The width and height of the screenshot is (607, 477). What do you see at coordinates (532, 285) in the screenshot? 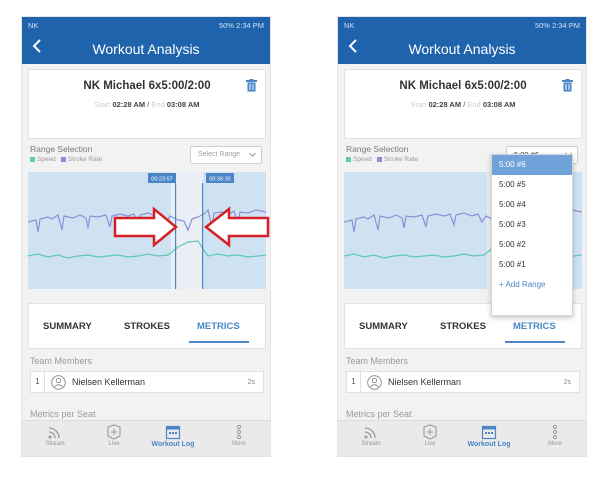
I see `add-range-button: + Add Range` at bounding box center [532, 285].